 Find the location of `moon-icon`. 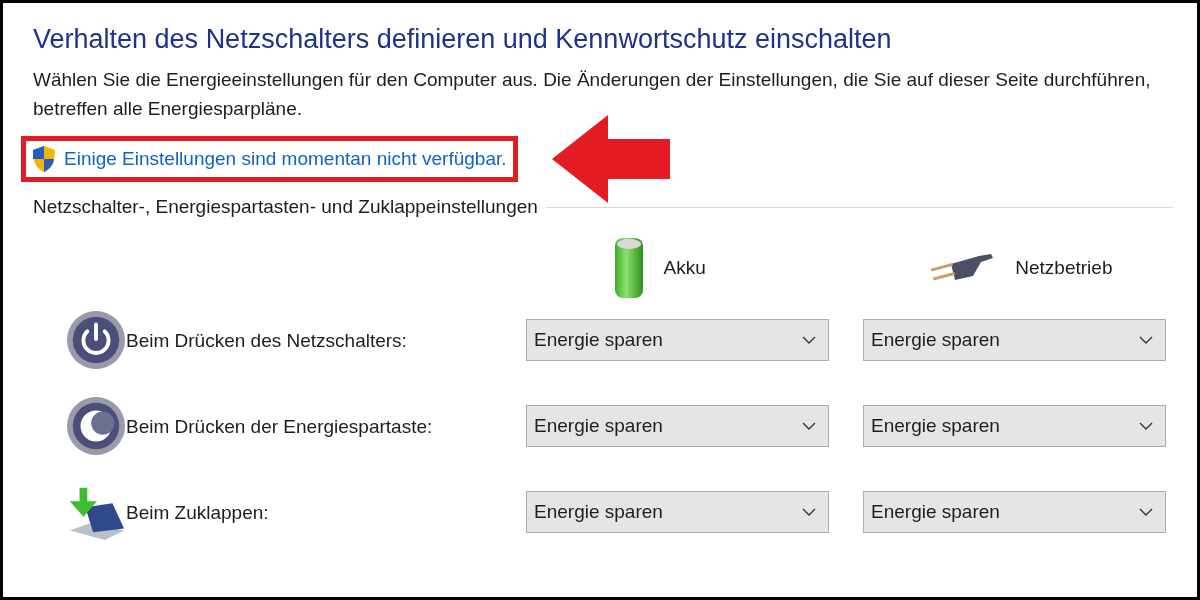

moon-icon is located at coordinates (96, 426).